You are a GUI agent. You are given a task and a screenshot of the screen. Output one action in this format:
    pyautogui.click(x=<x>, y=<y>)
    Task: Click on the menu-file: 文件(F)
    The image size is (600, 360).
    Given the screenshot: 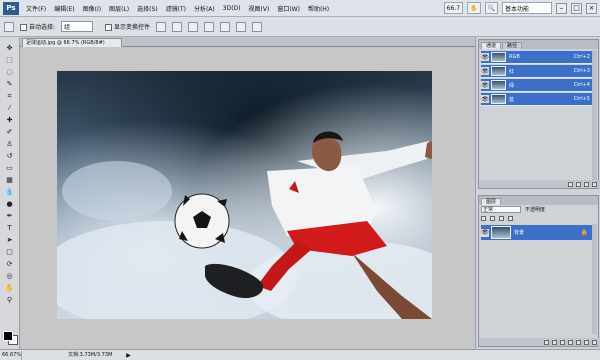 What is the action you would take?
    pyautogui.click(x=36, y=8)
    